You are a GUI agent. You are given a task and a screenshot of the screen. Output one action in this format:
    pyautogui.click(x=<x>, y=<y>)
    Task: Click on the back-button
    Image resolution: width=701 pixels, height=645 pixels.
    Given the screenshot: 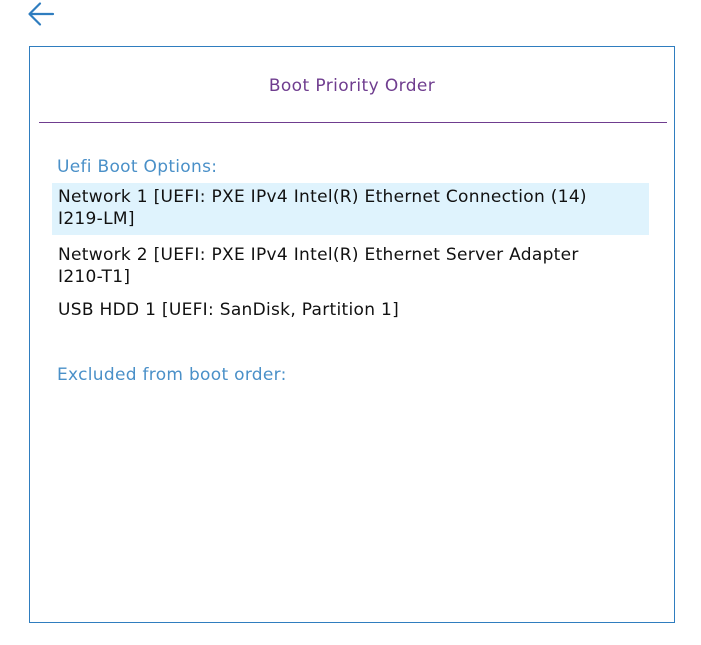 What is the action you would take?
    pyautogui.click(x=42, y=15)
    